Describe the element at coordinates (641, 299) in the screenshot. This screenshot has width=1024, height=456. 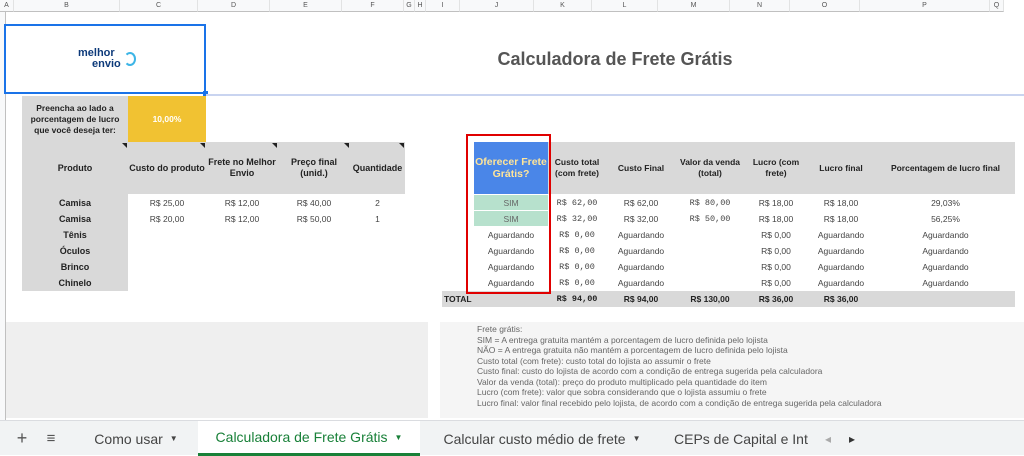
I see `total-custo-final: R$ 94,00` at that location.